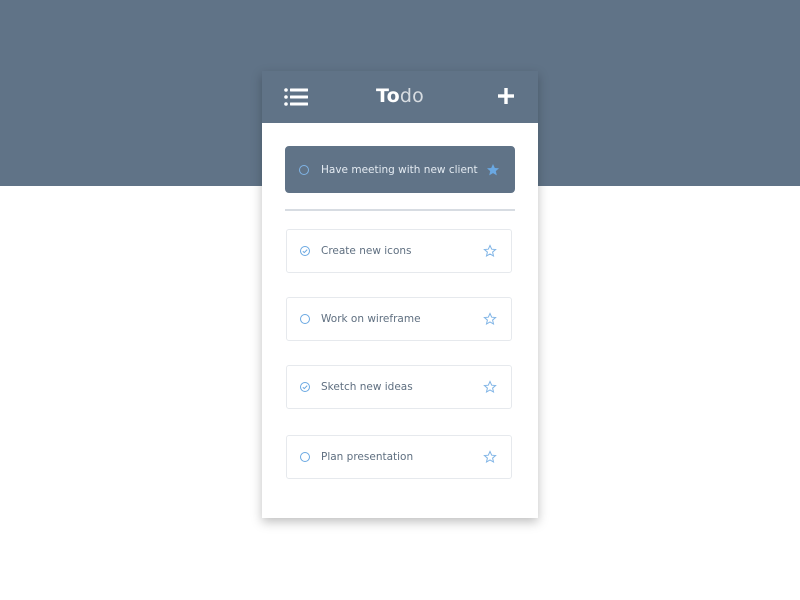  I want to click on app-title-part2: do, so click(411, 96).